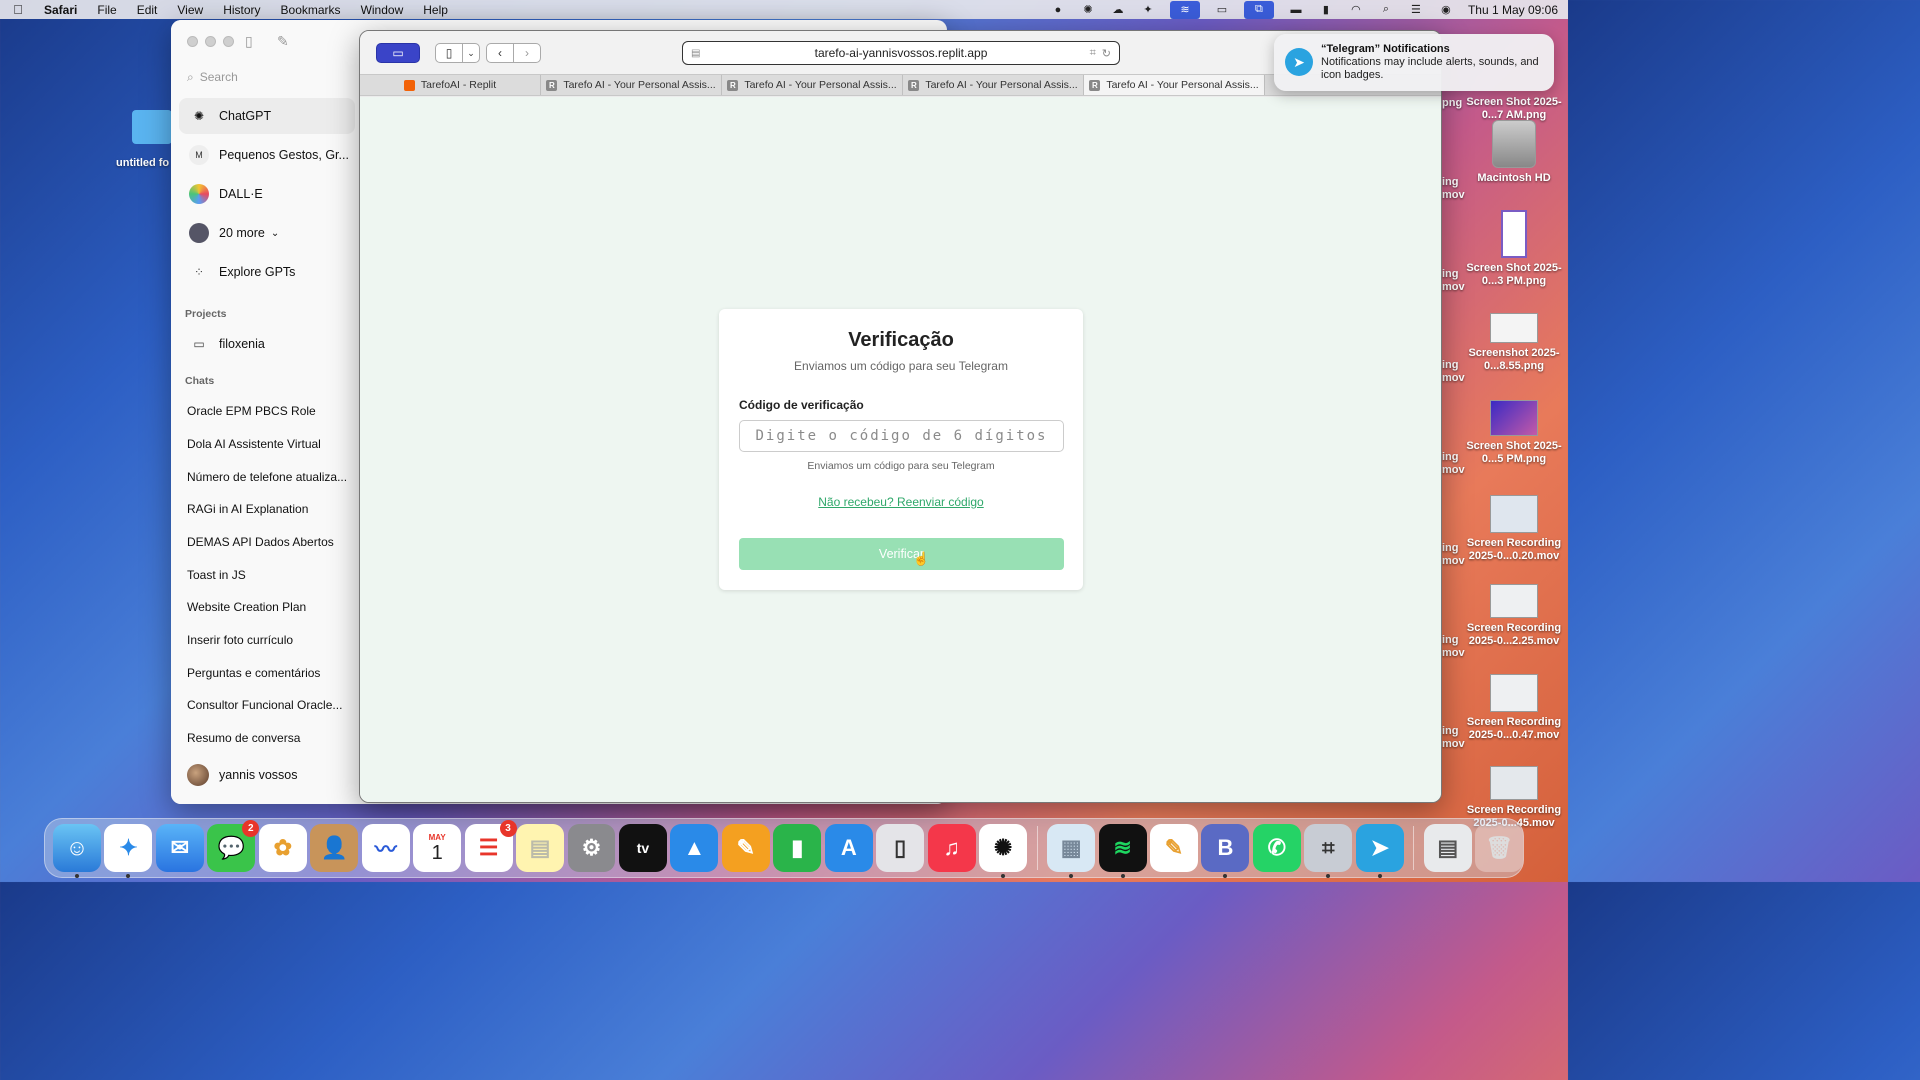  Describe the element at coordinates (1514, 343) in the screenshot. I see `desktop-file-screenshot-3: Screenshot 2025-0...8.55.png` at that location.